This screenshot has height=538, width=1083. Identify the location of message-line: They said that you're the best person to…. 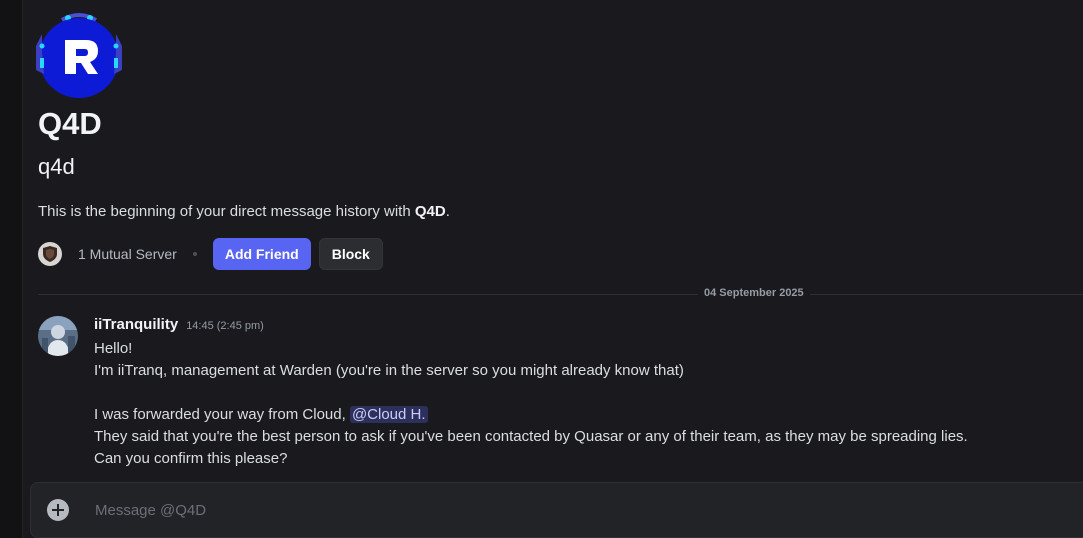
(531, 436).